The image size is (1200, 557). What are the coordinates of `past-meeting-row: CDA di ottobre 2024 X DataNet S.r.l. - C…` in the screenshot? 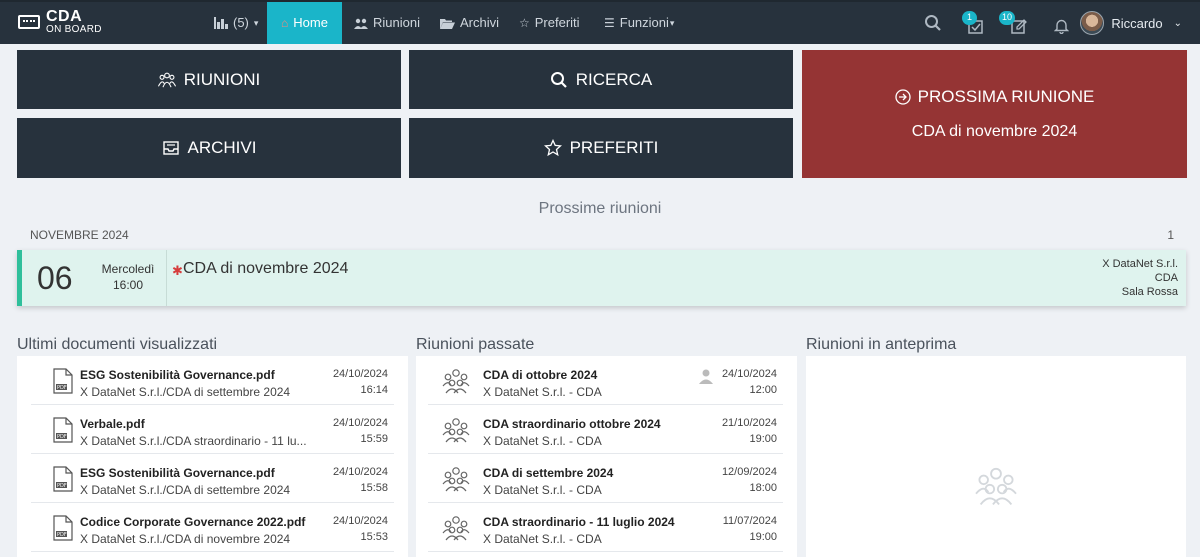 It's located at (605, 380).